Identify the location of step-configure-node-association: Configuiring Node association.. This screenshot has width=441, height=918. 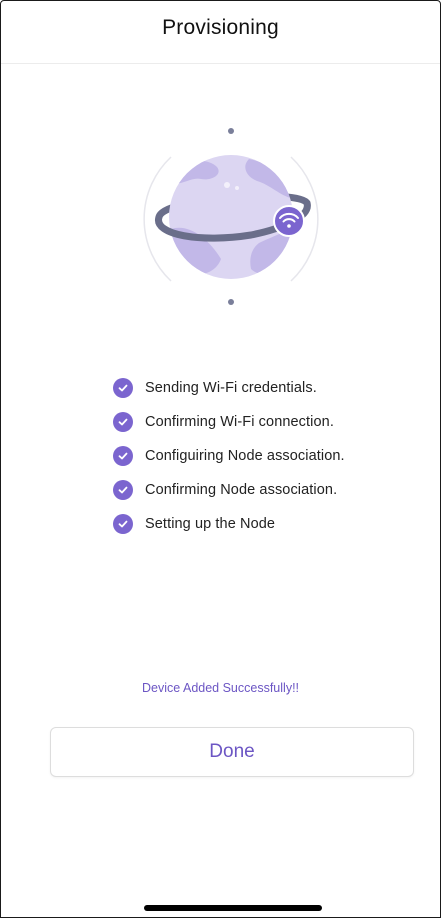
(229, 456).